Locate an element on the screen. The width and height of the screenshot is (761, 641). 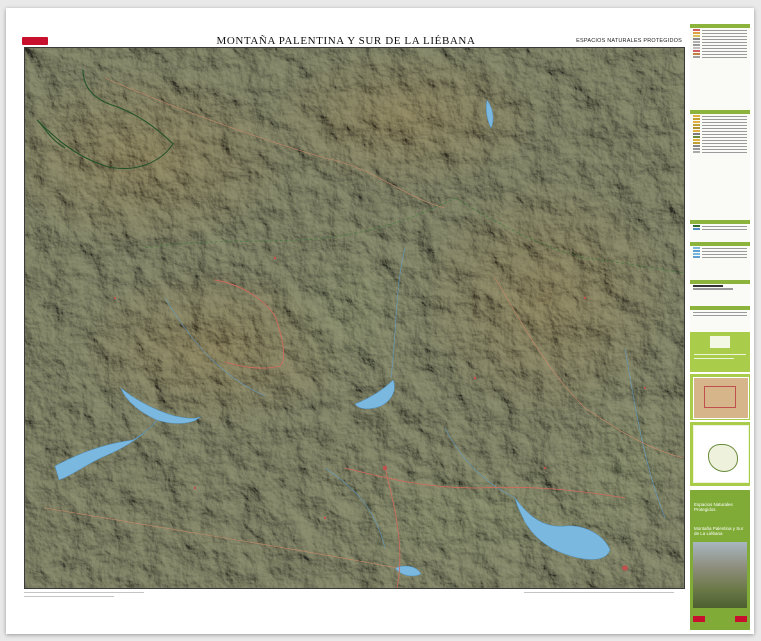
legend-notes is located at coordinates (720, 319).